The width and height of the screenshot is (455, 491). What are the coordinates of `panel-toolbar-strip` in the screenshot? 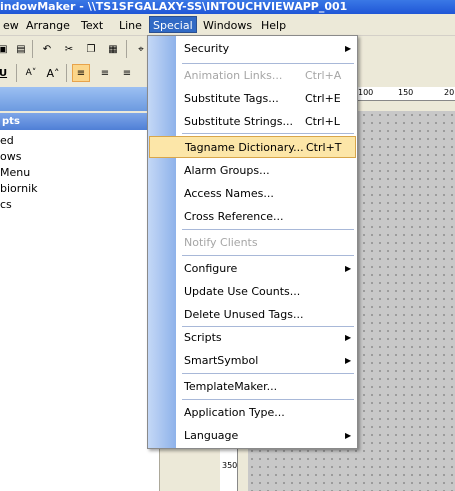 It's located at (80, 99).